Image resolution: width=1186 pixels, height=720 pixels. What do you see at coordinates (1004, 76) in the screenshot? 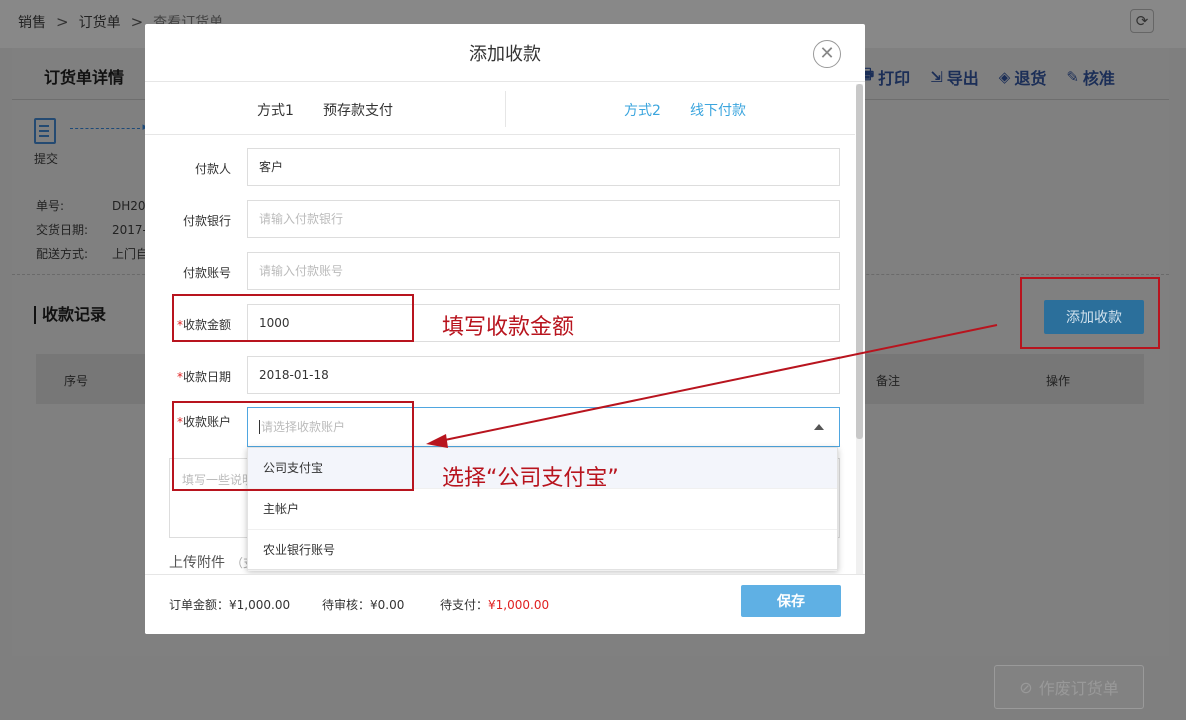
I see `return-icon: ◈` at bounding box center [1004, 76].